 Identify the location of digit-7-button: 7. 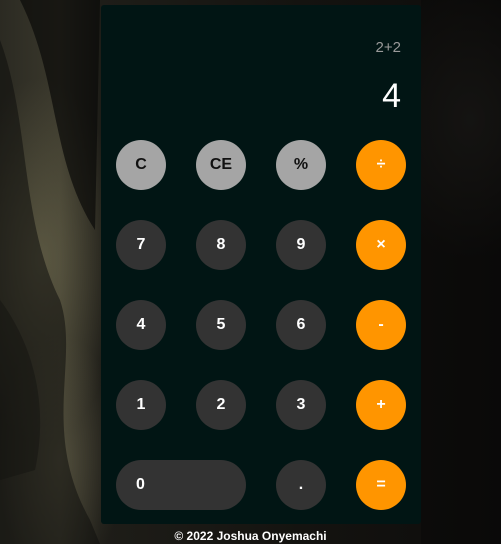
(141, 245).